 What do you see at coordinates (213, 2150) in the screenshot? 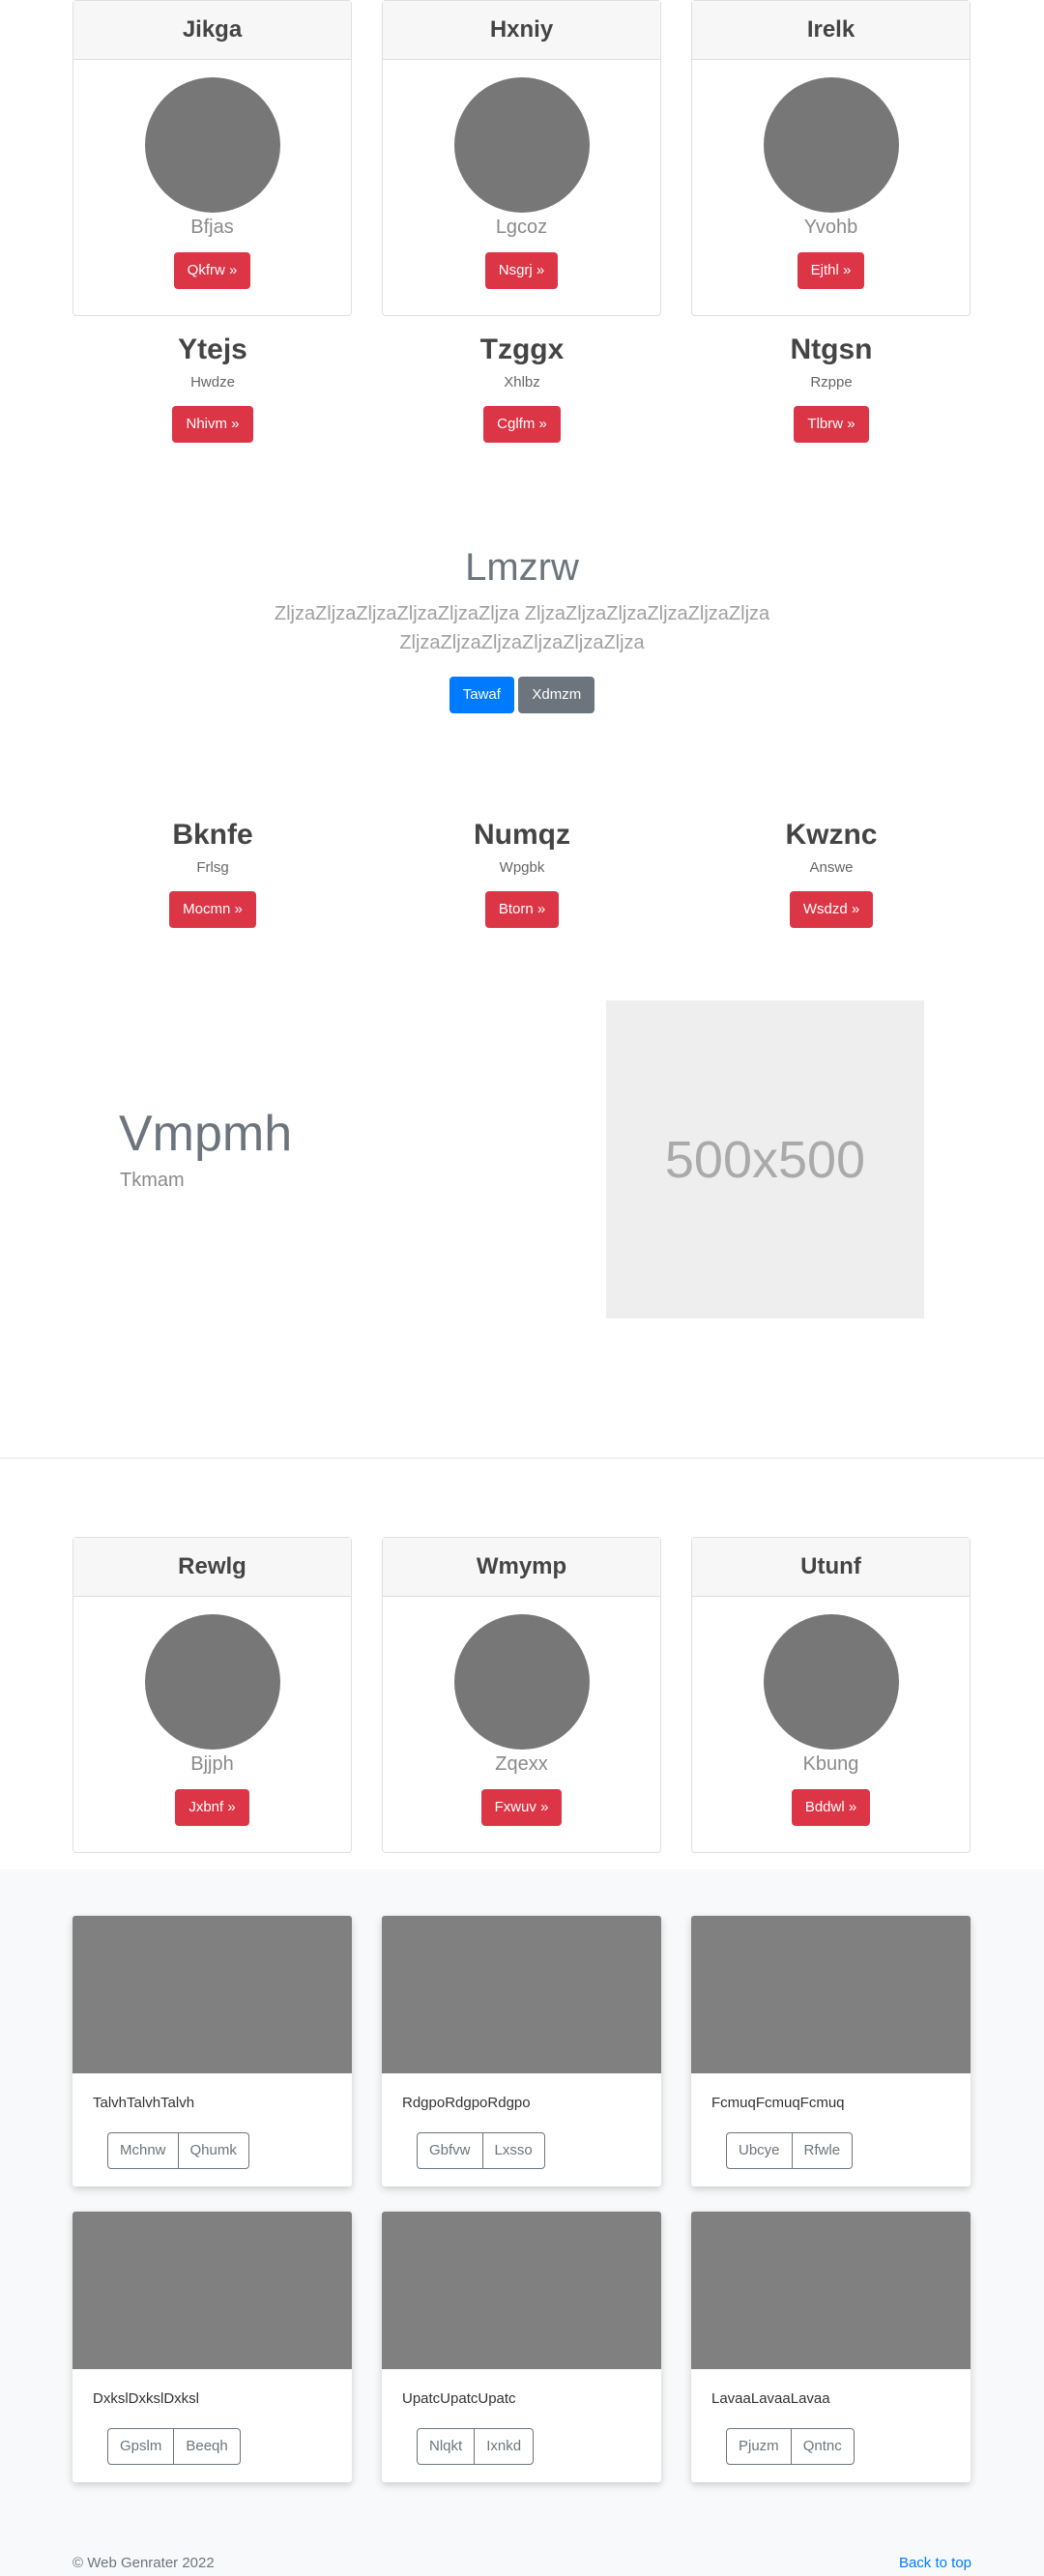
I see `edit-button: Qhumk` at bounding box center [213, 2150].